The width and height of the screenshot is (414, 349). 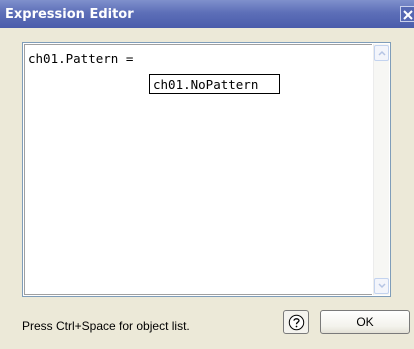 I want to click on scroll-up-arrow-icon, so click(x=382, y=53).